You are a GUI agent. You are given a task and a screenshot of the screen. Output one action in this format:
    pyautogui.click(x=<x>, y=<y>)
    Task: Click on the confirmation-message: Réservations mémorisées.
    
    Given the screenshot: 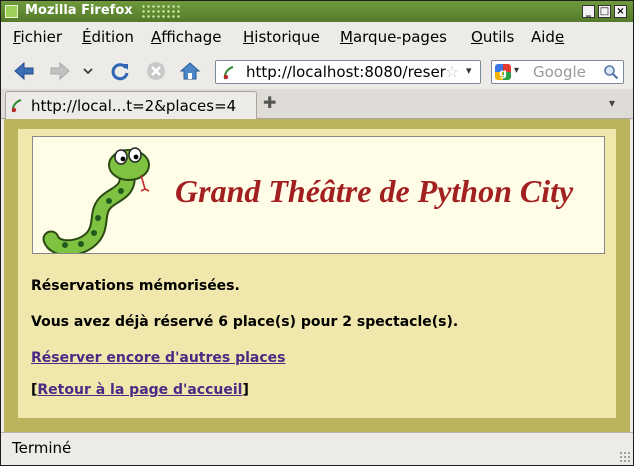 What is the action you would take?
    pyautogui.click(x=135, y=286)
    